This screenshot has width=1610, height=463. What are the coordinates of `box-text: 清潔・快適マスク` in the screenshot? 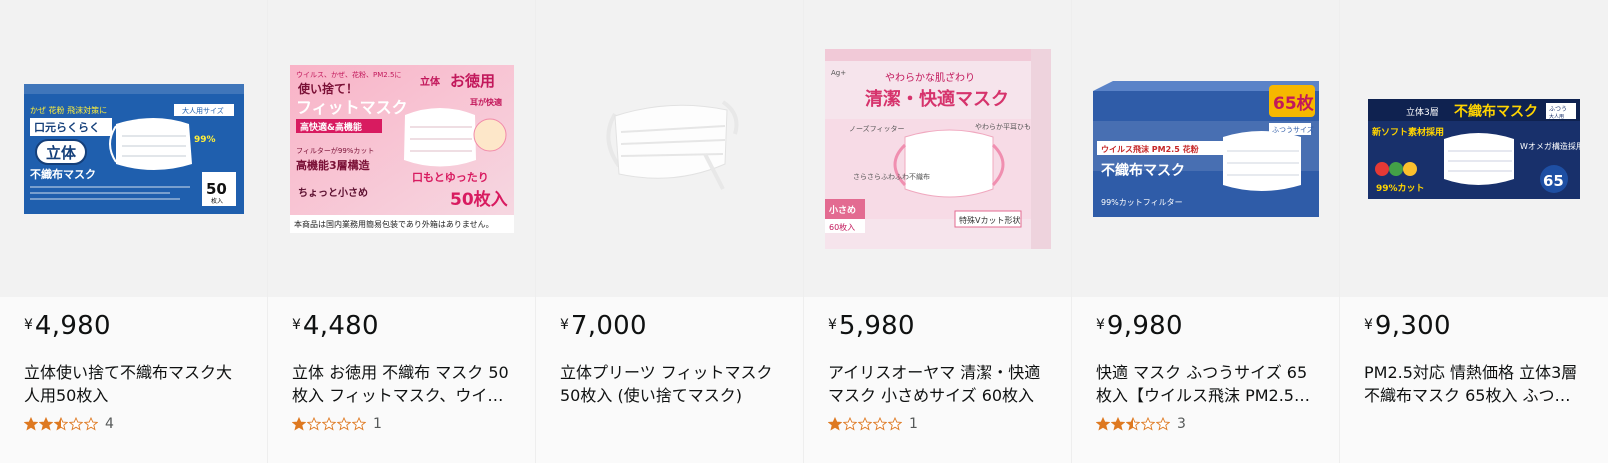 It's located at (937, 99).